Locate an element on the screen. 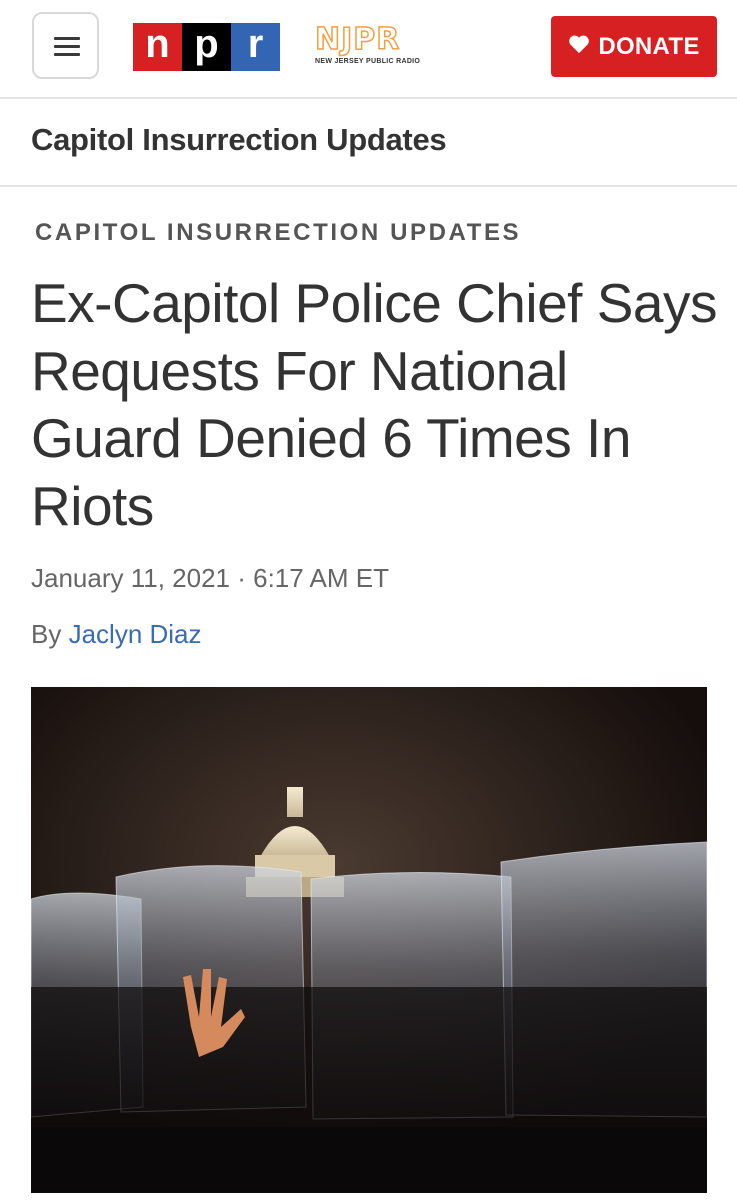  section-bar: Capitol Insurrection Updates is located at coordinates (368, 143).